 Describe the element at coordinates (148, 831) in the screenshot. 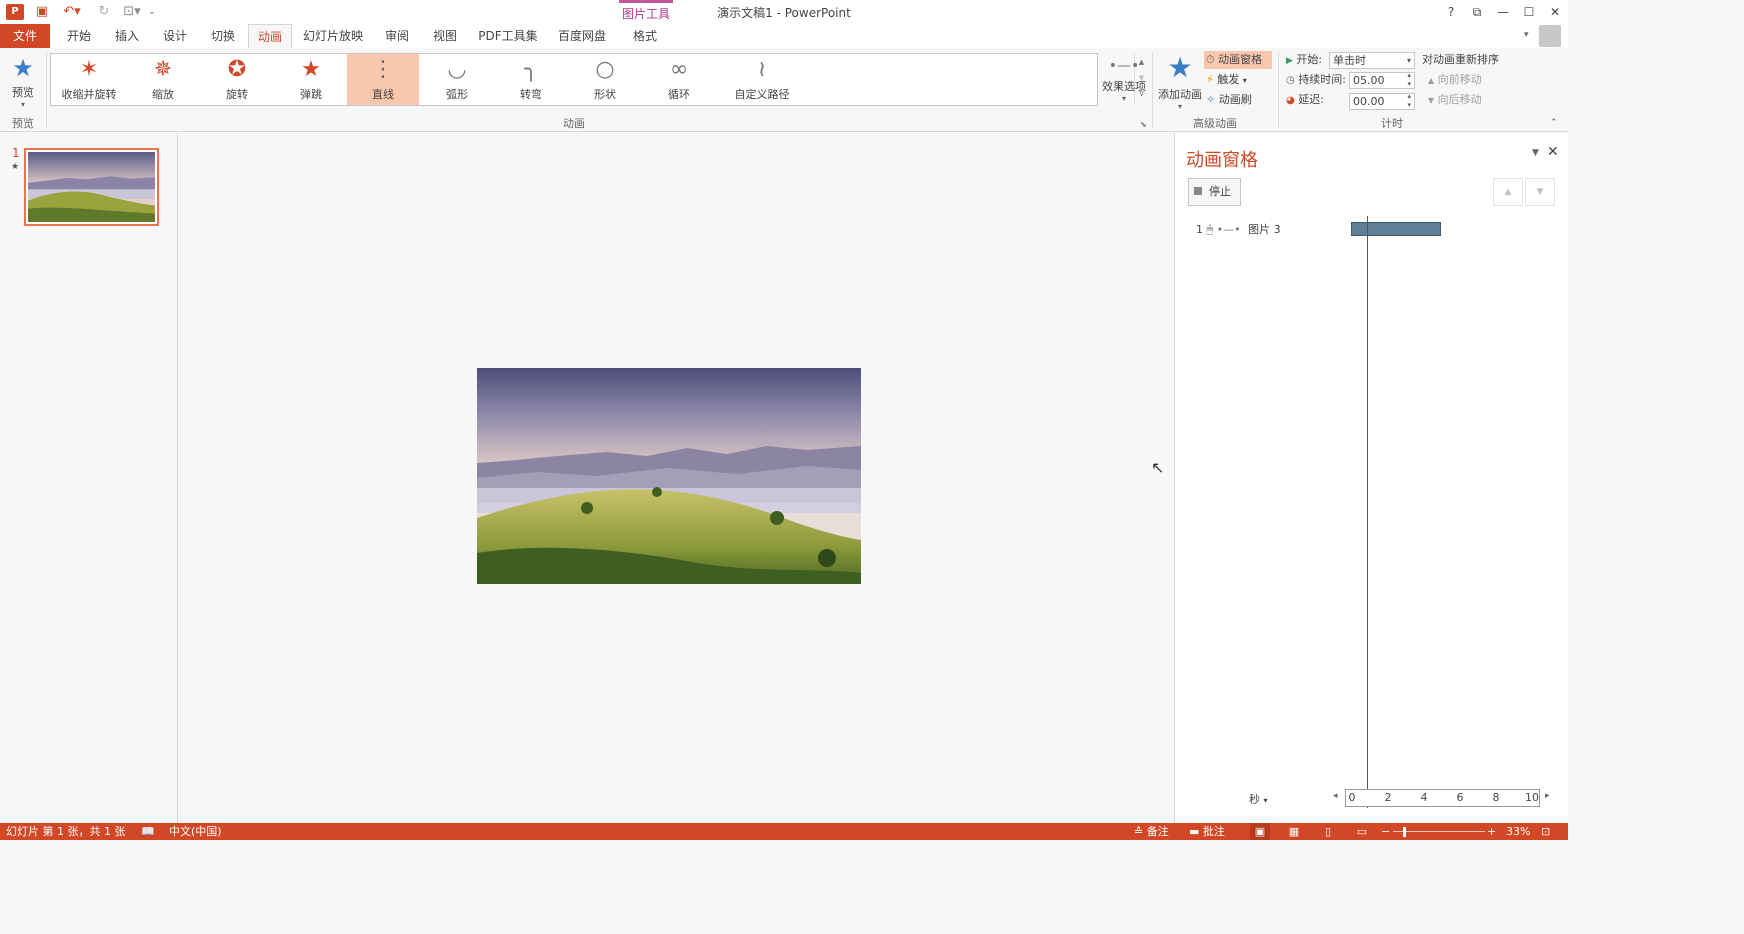

I see `spell-check-icon: 📖` at that location.